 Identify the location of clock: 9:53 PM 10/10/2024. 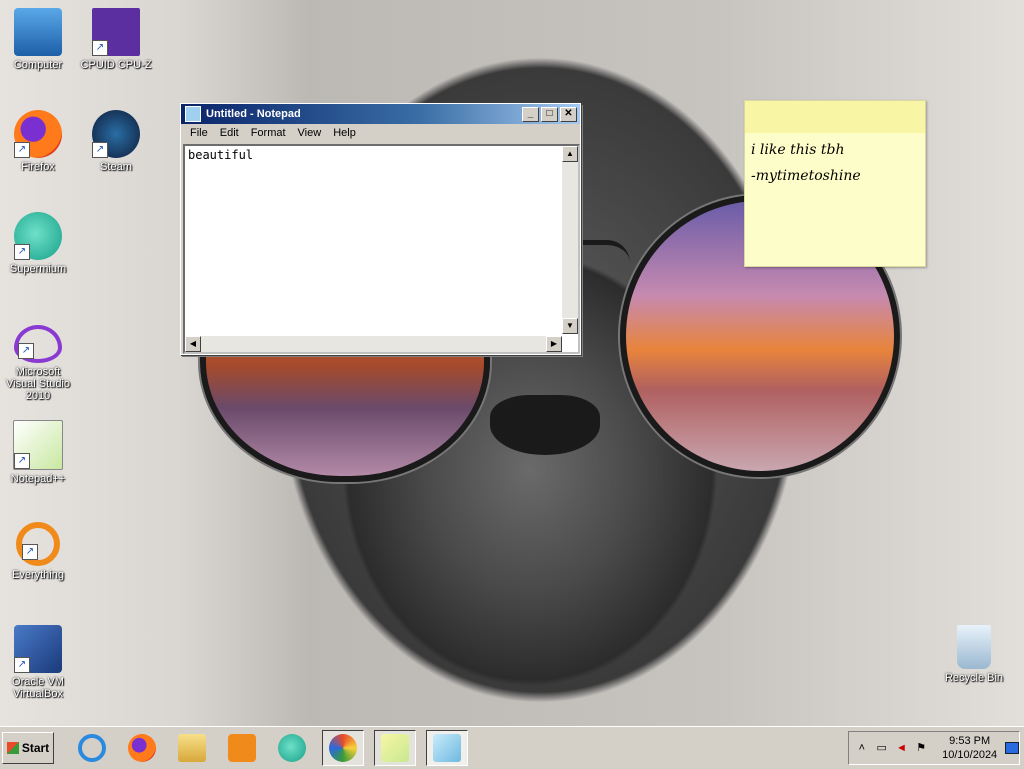
(969, 748).